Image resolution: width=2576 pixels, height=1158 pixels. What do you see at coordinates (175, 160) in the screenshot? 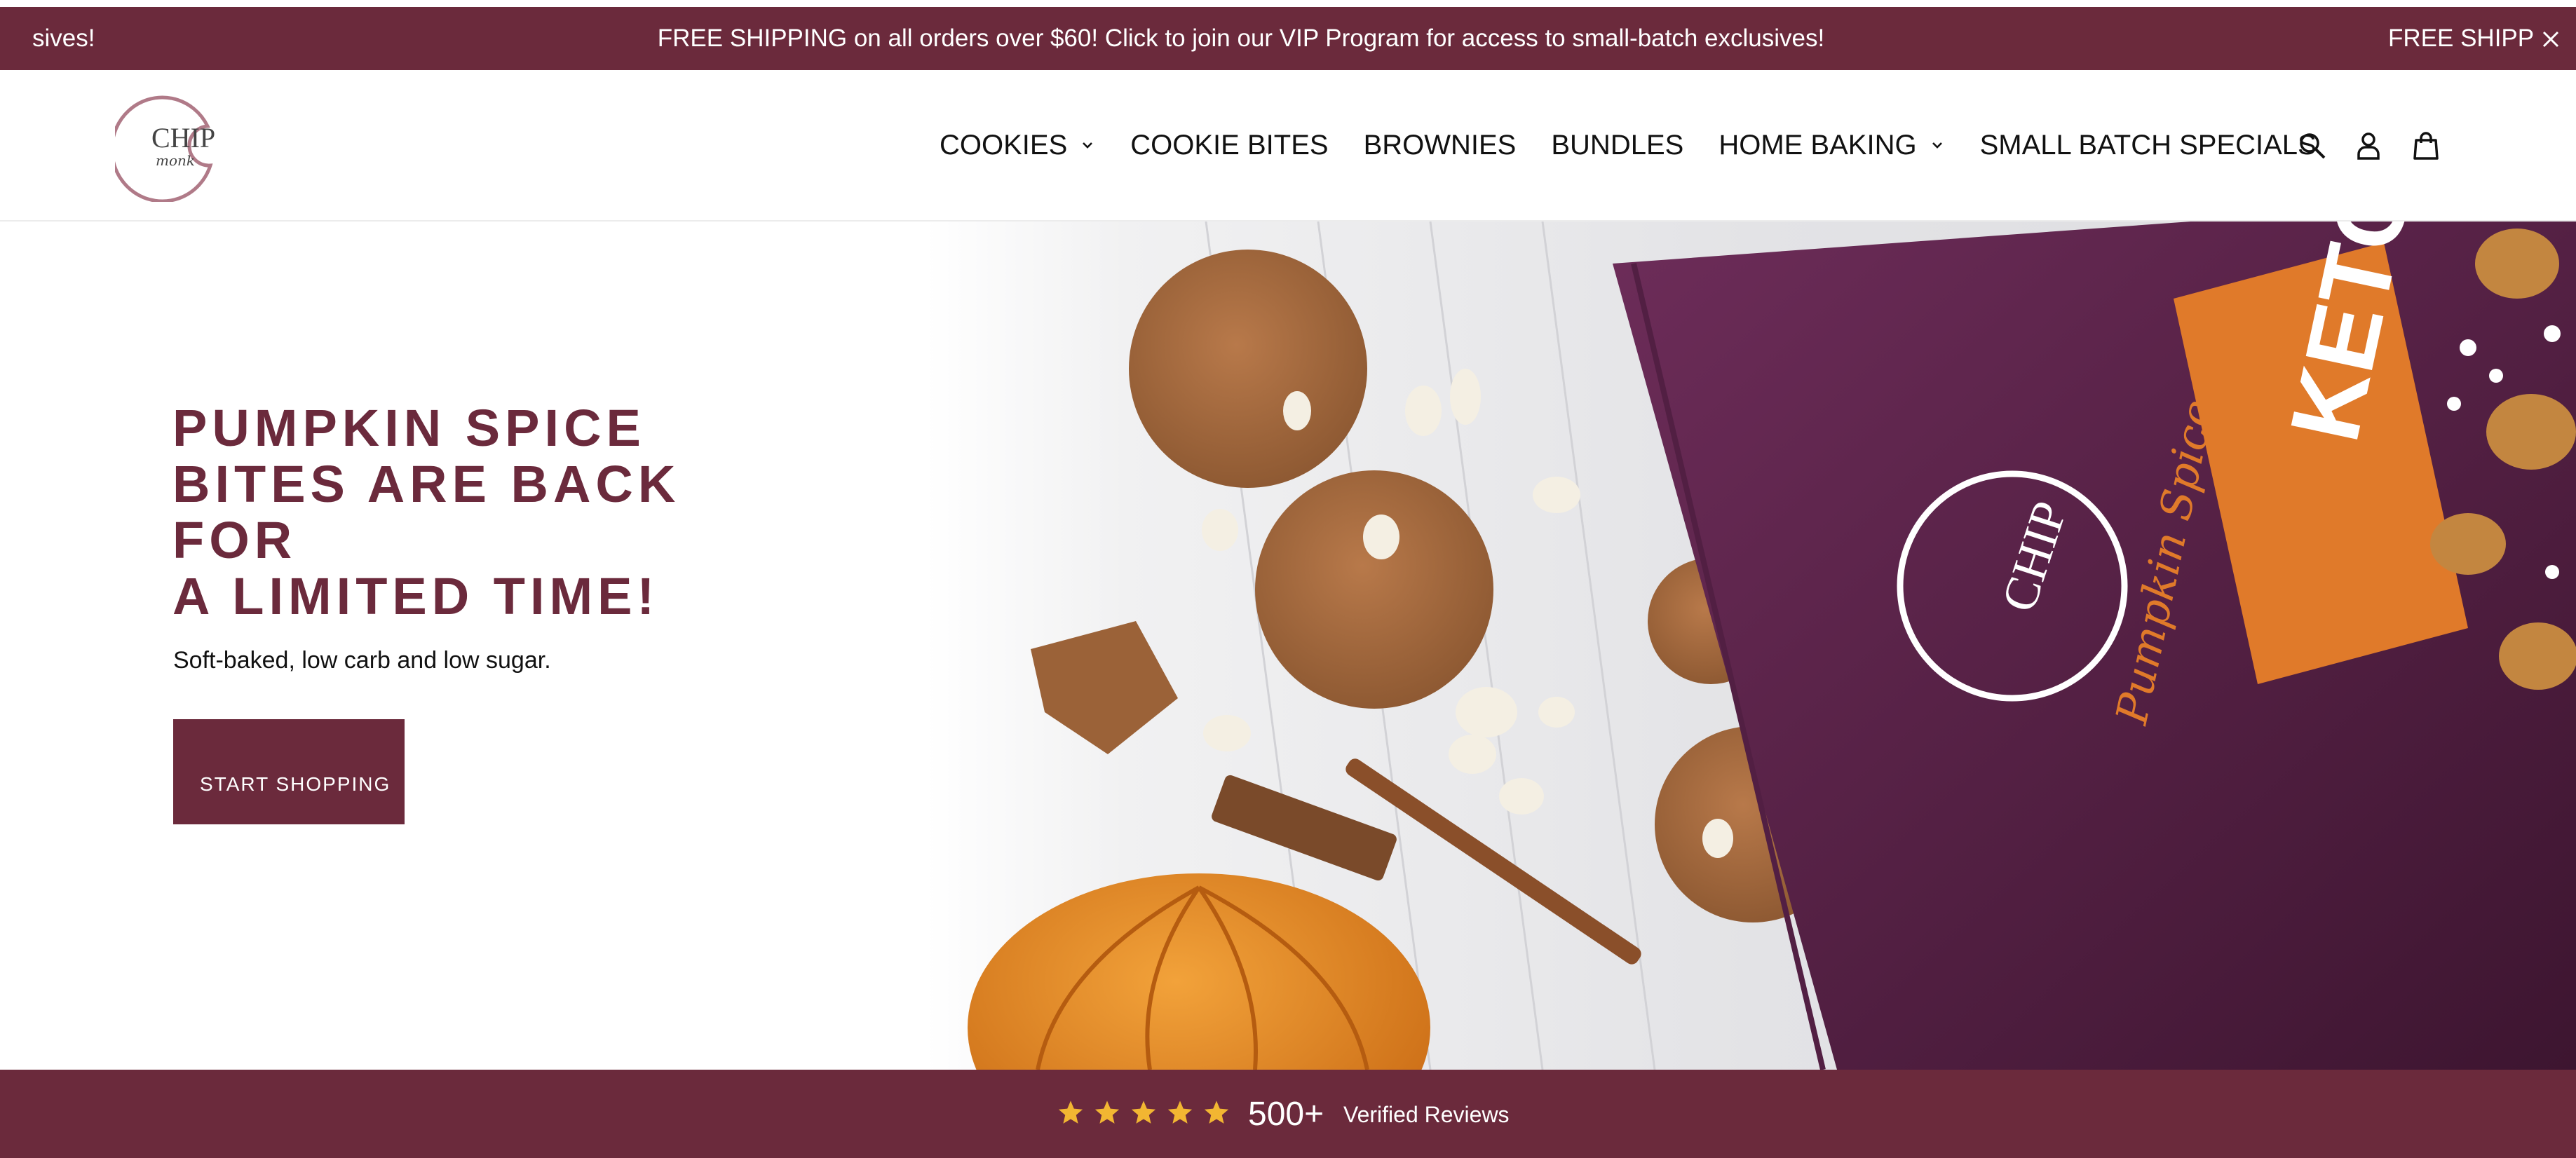
I see `logo-script: monk` at bounding box center [175, 160].